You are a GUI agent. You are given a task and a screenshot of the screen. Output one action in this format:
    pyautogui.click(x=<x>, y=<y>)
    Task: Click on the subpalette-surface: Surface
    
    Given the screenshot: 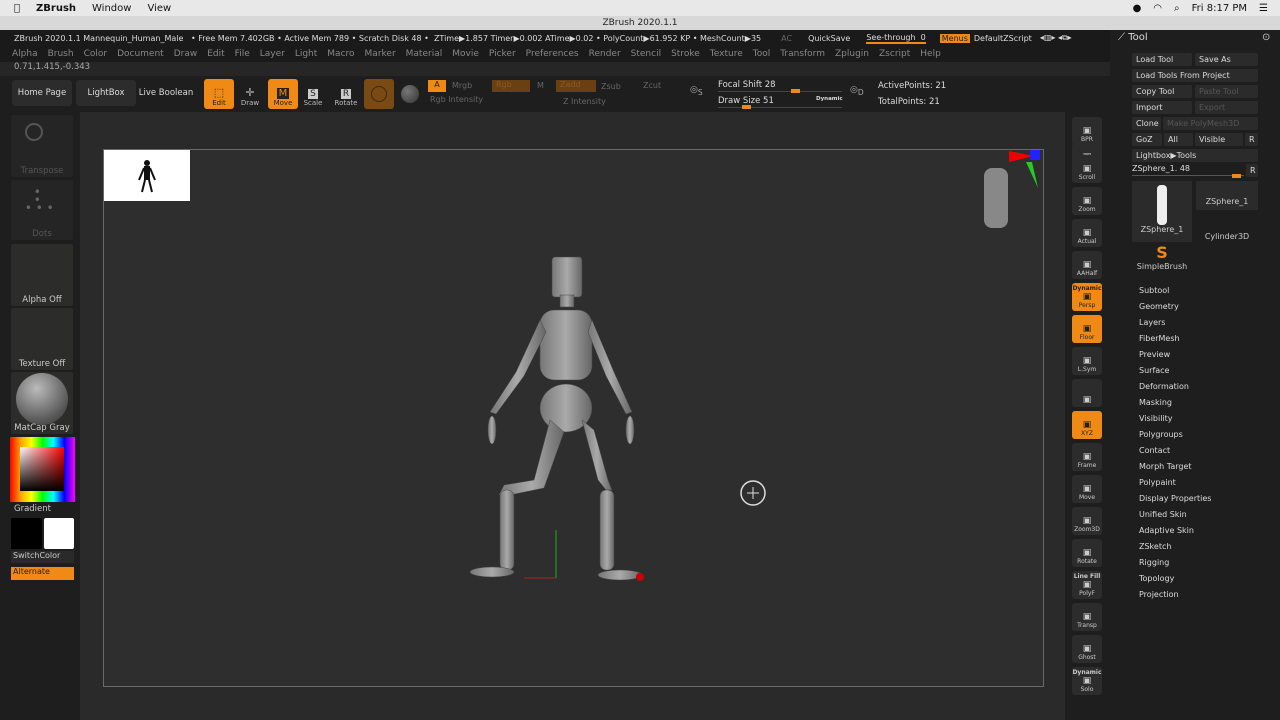 What is the action you would take?
    pyautogui.click(x=1154, y=370)
    